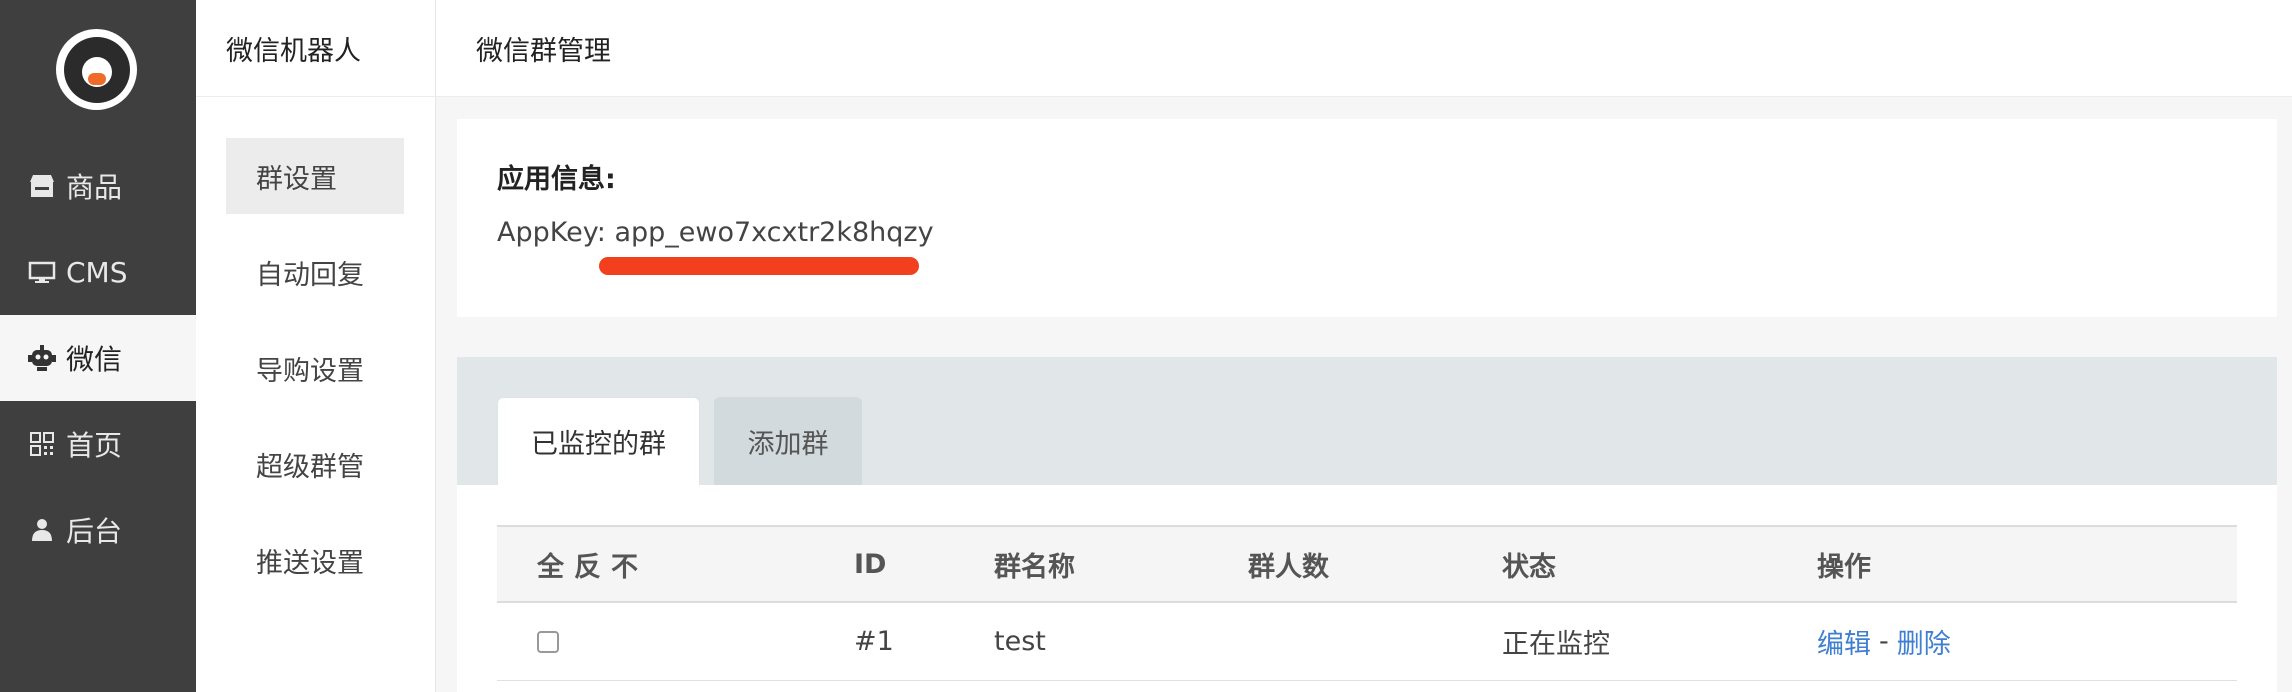  What do you see at coordinates (316, 48) in the screenshot?
I see `subnav-title: 微信机器人` at bounding box center [316, 48].